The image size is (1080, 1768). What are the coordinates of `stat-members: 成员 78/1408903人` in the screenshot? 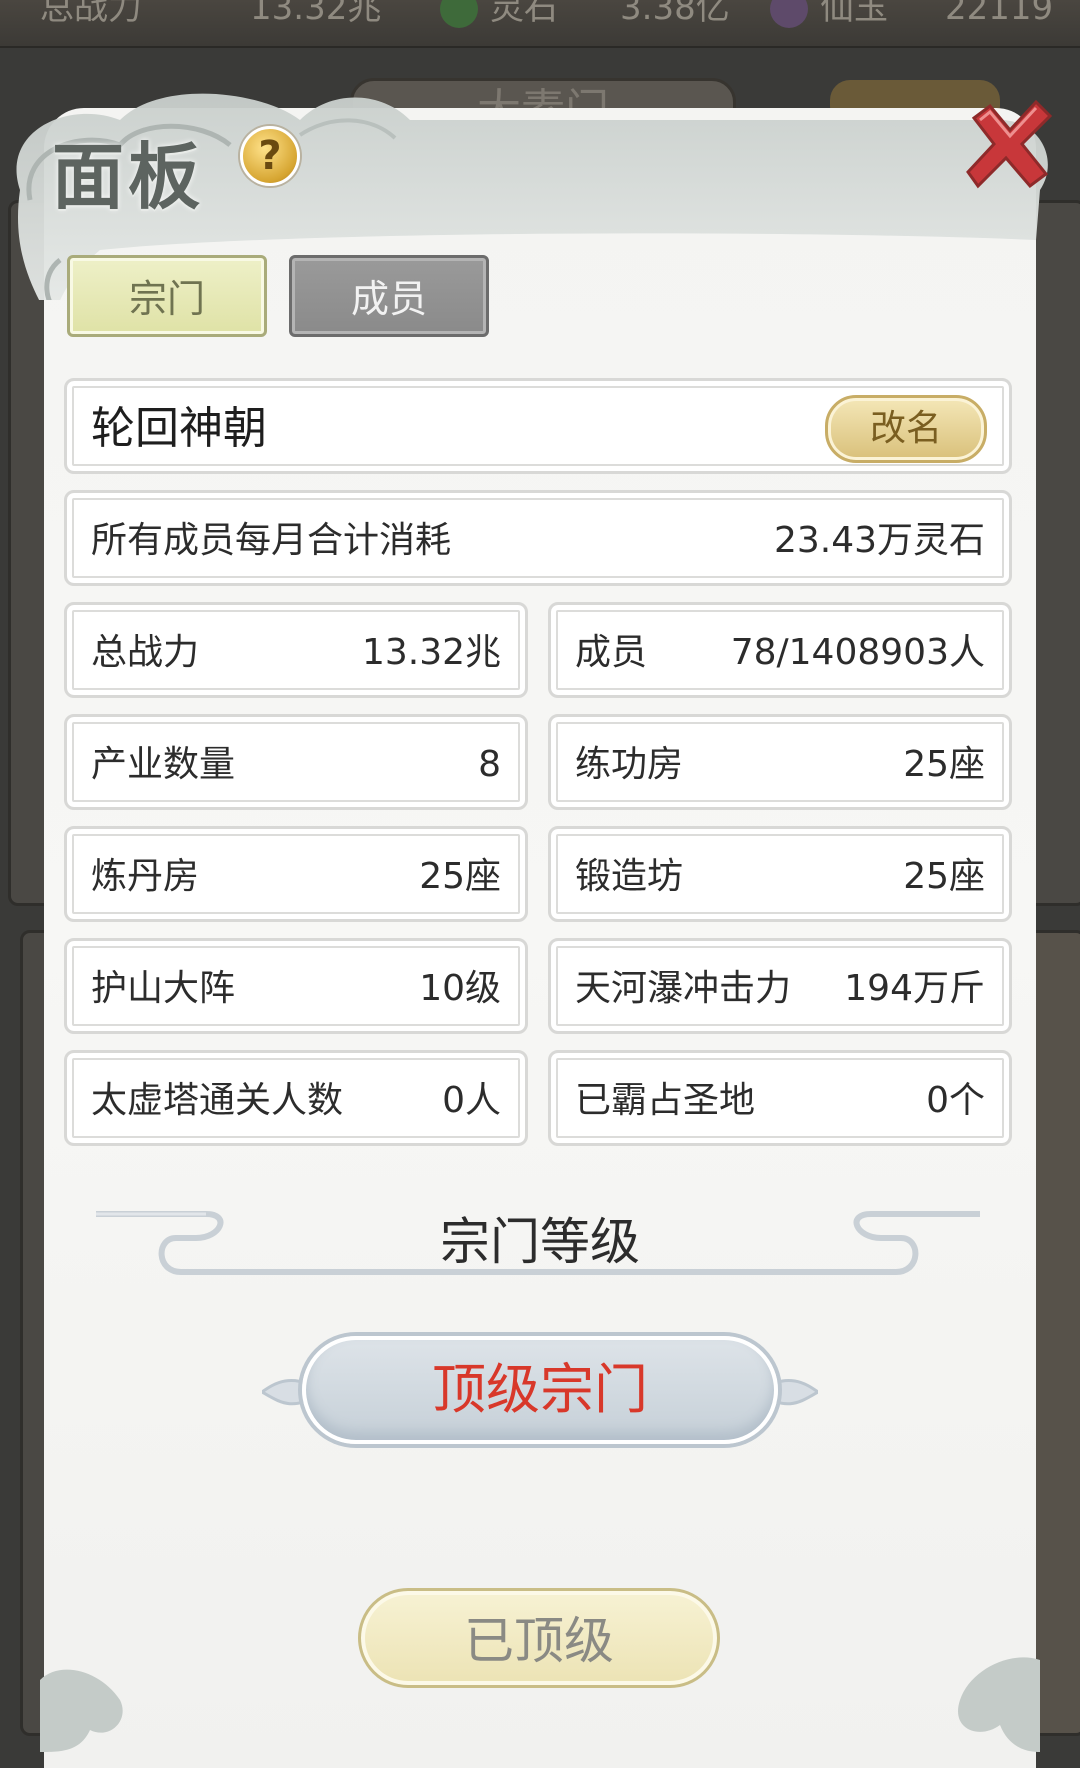 It's located at (780, 650).